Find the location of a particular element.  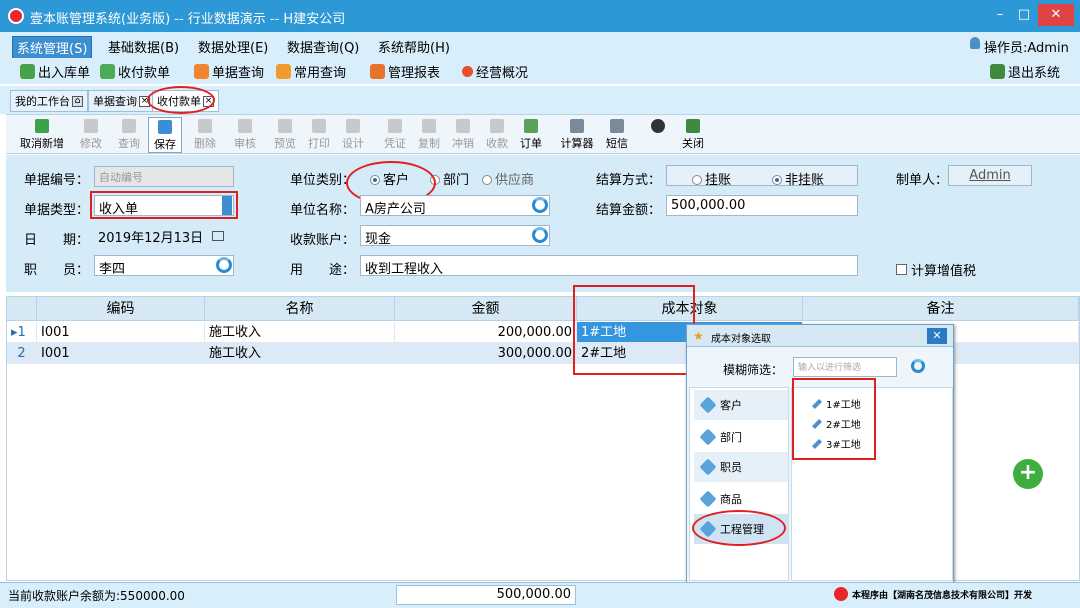

annotation-box is located at coordinates (164, 205).